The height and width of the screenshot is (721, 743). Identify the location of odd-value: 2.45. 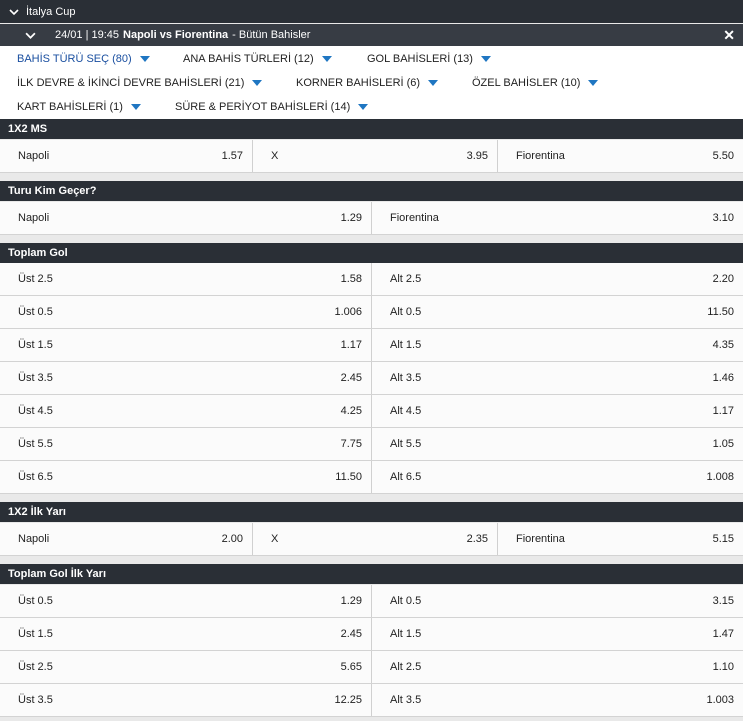
(351, 378).